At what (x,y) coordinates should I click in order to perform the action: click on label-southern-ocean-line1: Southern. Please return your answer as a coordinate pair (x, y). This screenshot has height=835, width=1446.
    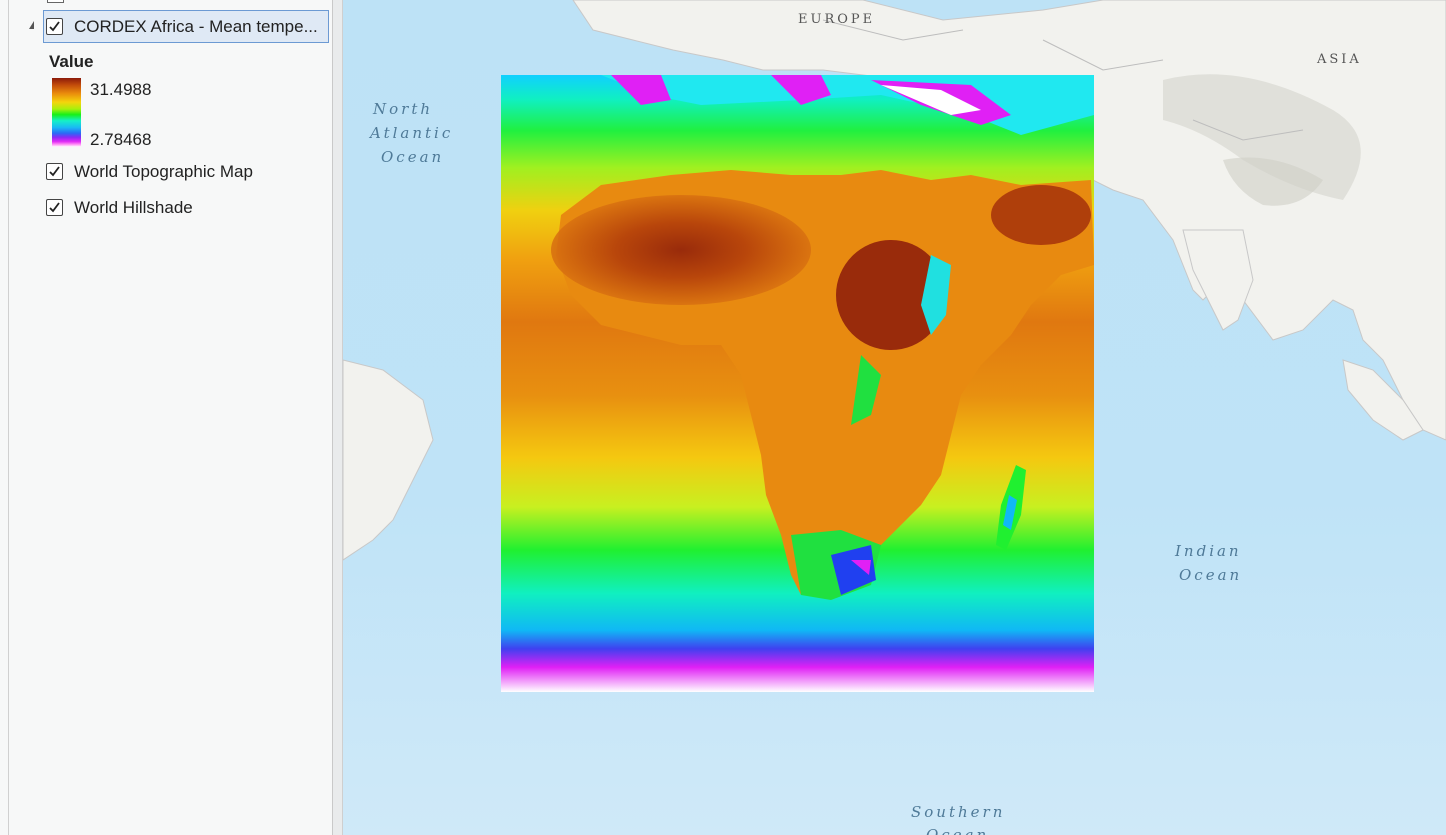
    Looking at the image, I should click on (958, 812).